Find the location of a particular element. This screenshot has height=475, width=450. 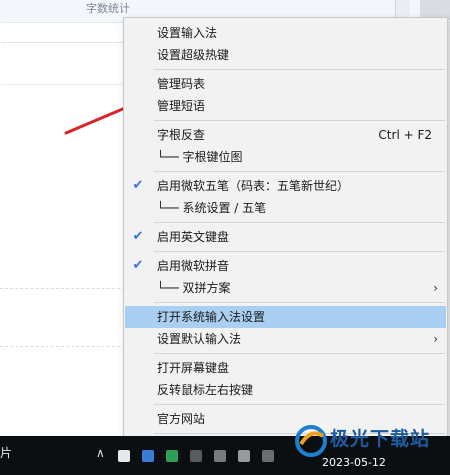

menu-item-label: 设置默认输入法 is located at coordinates (199, 339).